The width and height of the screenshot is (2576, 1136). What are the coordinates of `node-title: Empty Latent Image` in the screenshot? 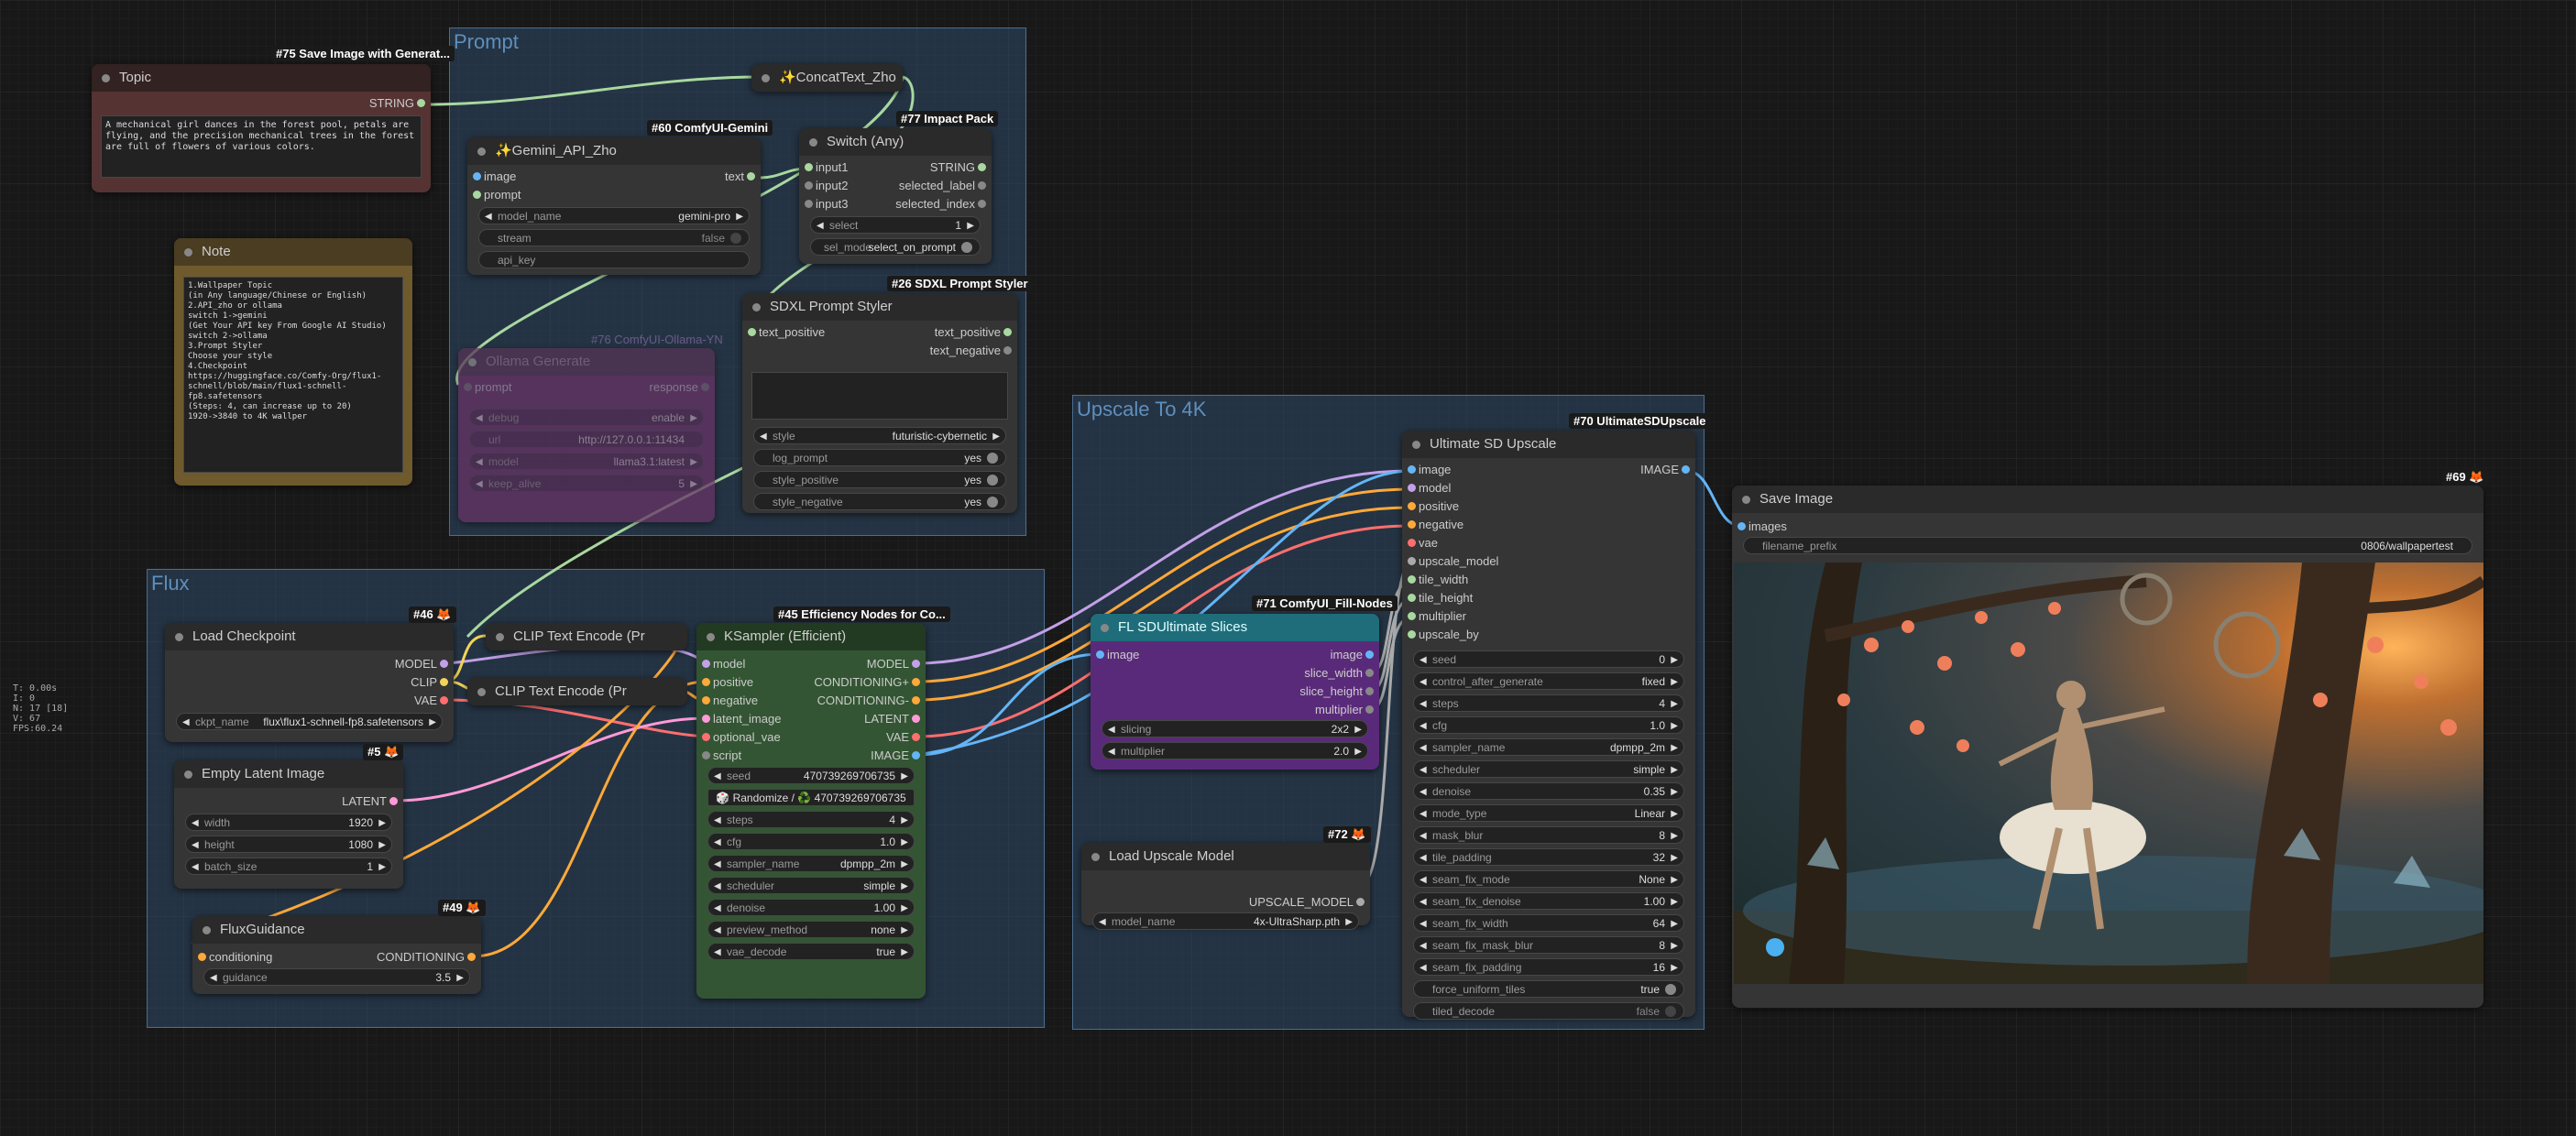 It's located at (288, 774).